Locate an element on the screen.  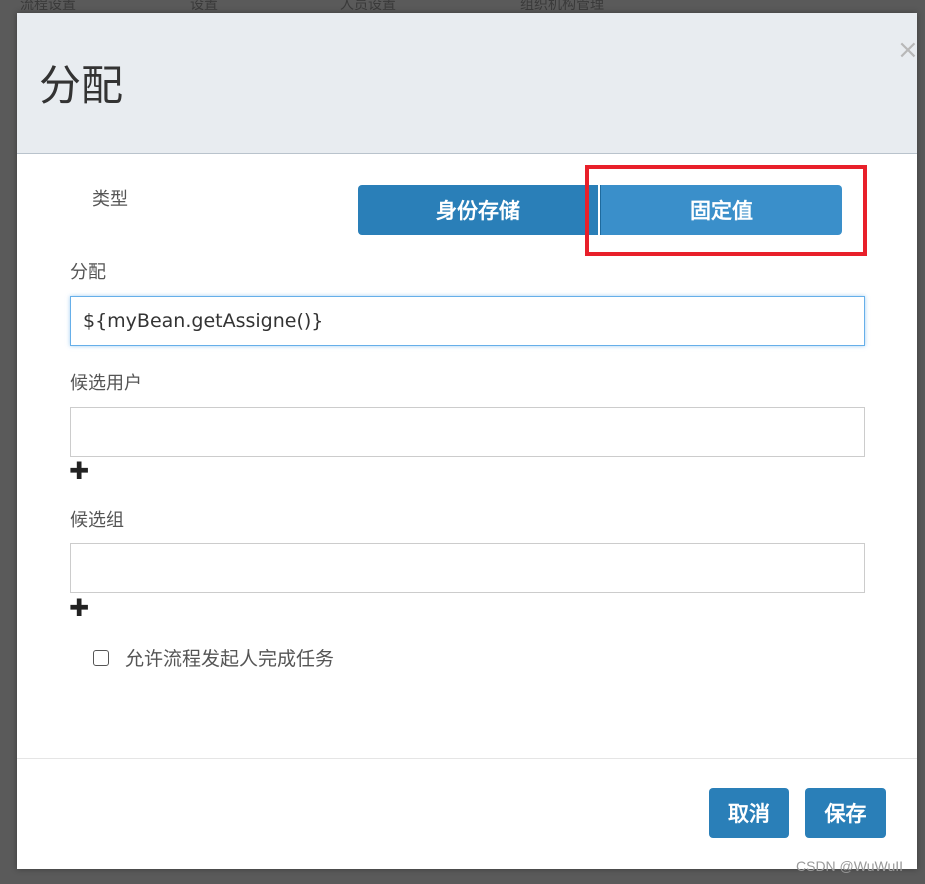
close-icon: × is located at coordinates (908, 50).